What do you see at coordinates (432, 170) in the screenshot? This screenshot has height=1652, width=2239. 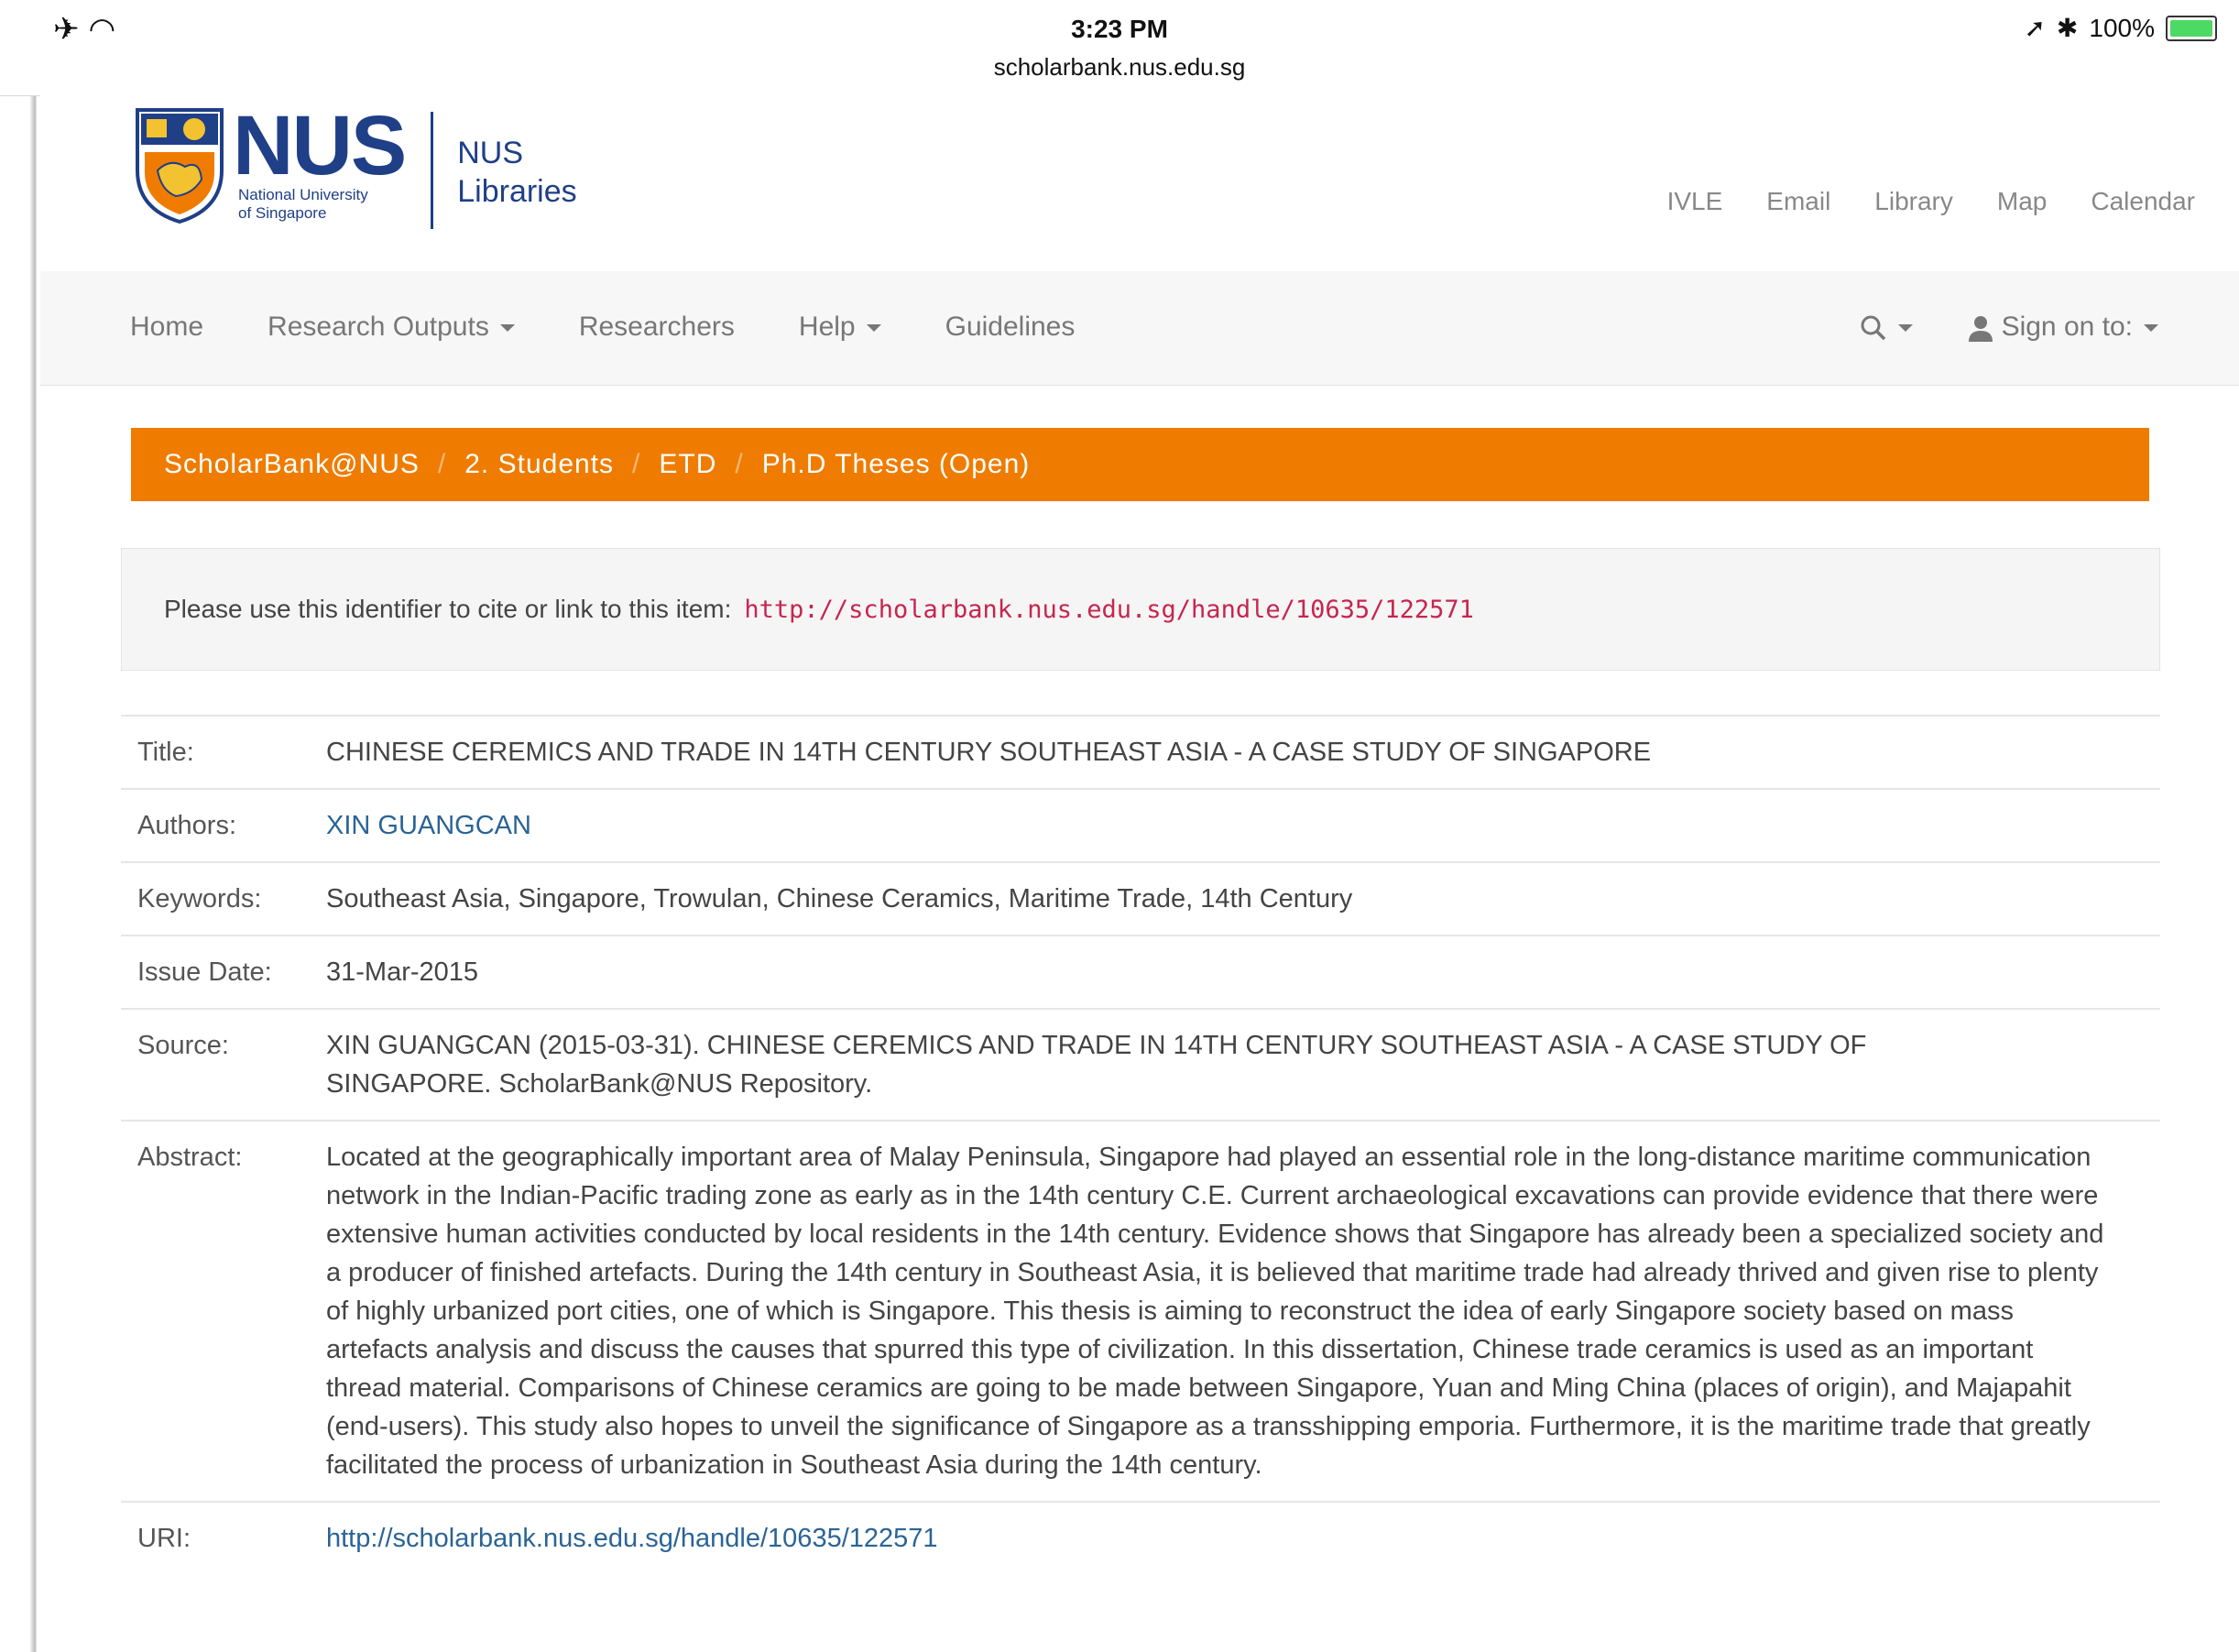 I see `logo-divider` at bounding box center [432, 170].